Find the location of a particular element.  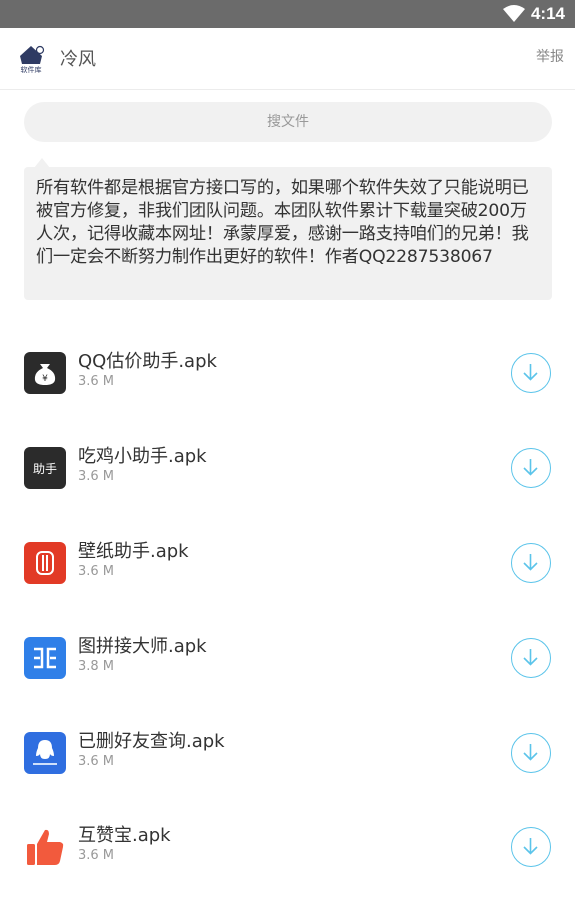

file-name: 图拼接大师.apk is located at coordinates (142, 646).